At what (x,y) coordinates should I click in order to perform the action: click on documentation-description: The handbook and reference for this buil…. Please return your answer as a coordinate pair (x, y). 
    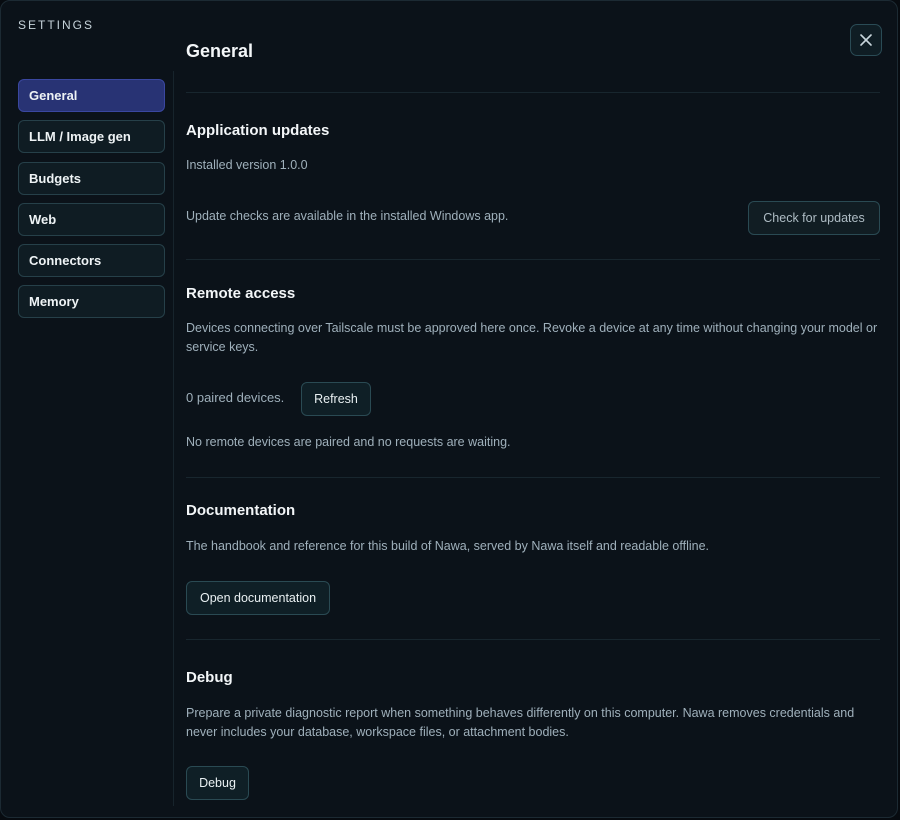
    Looking at the image, I should click on (448, 546).